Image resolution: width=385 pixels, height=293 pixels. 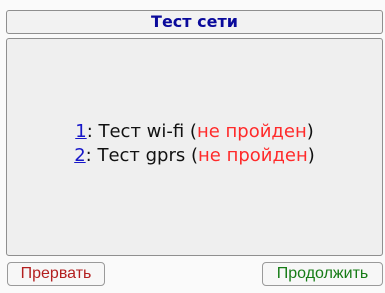 I want to click on test-index-link: 2, so click(x=79, y=155).